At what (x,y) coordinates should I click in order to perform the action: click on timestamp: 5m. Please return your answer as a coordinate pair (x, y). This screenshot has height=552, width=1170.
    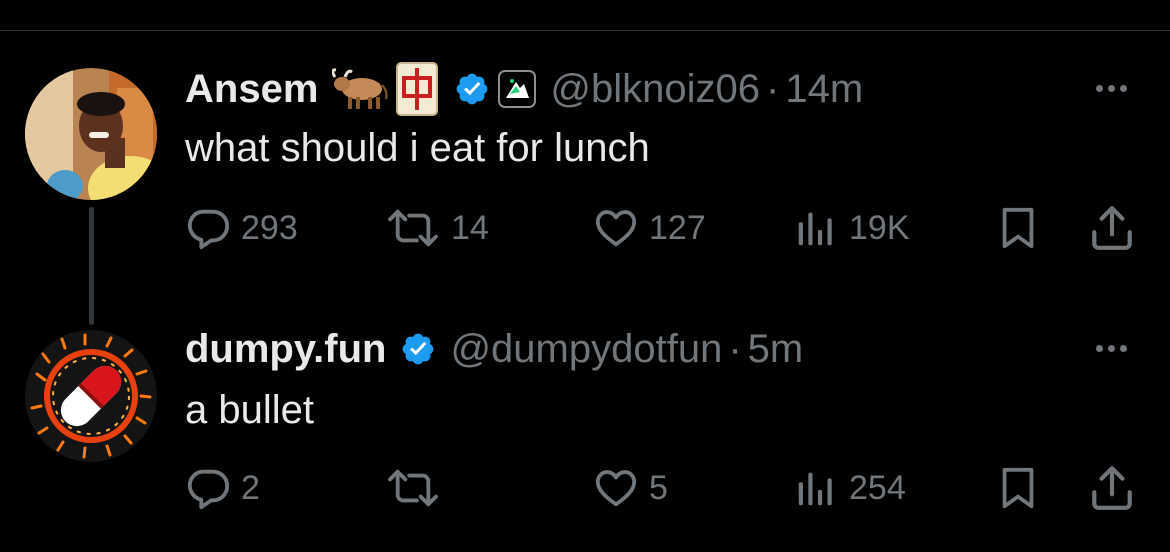
    Looking at the image, I should click on (776, 349).